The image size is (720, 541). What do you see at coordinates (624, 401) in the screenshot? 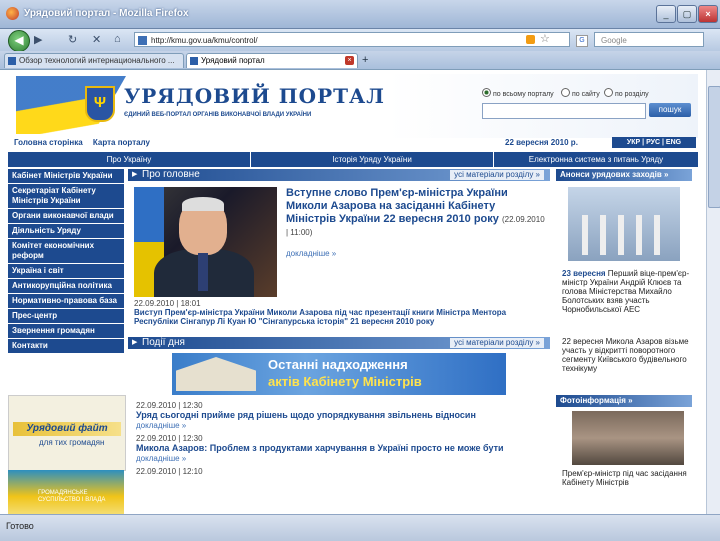
I see `photo-info-header: Фотоінформація »` at bounding box center [624, 401].